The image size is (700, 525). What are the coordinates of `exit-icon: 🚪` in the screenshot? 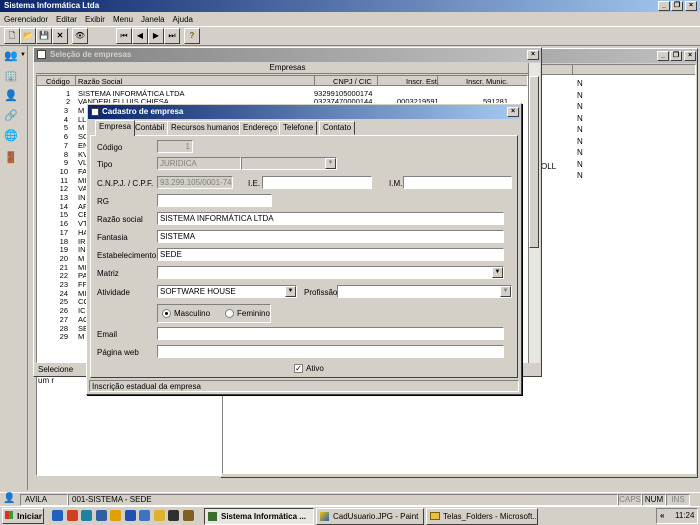 It's located at (11, 158).